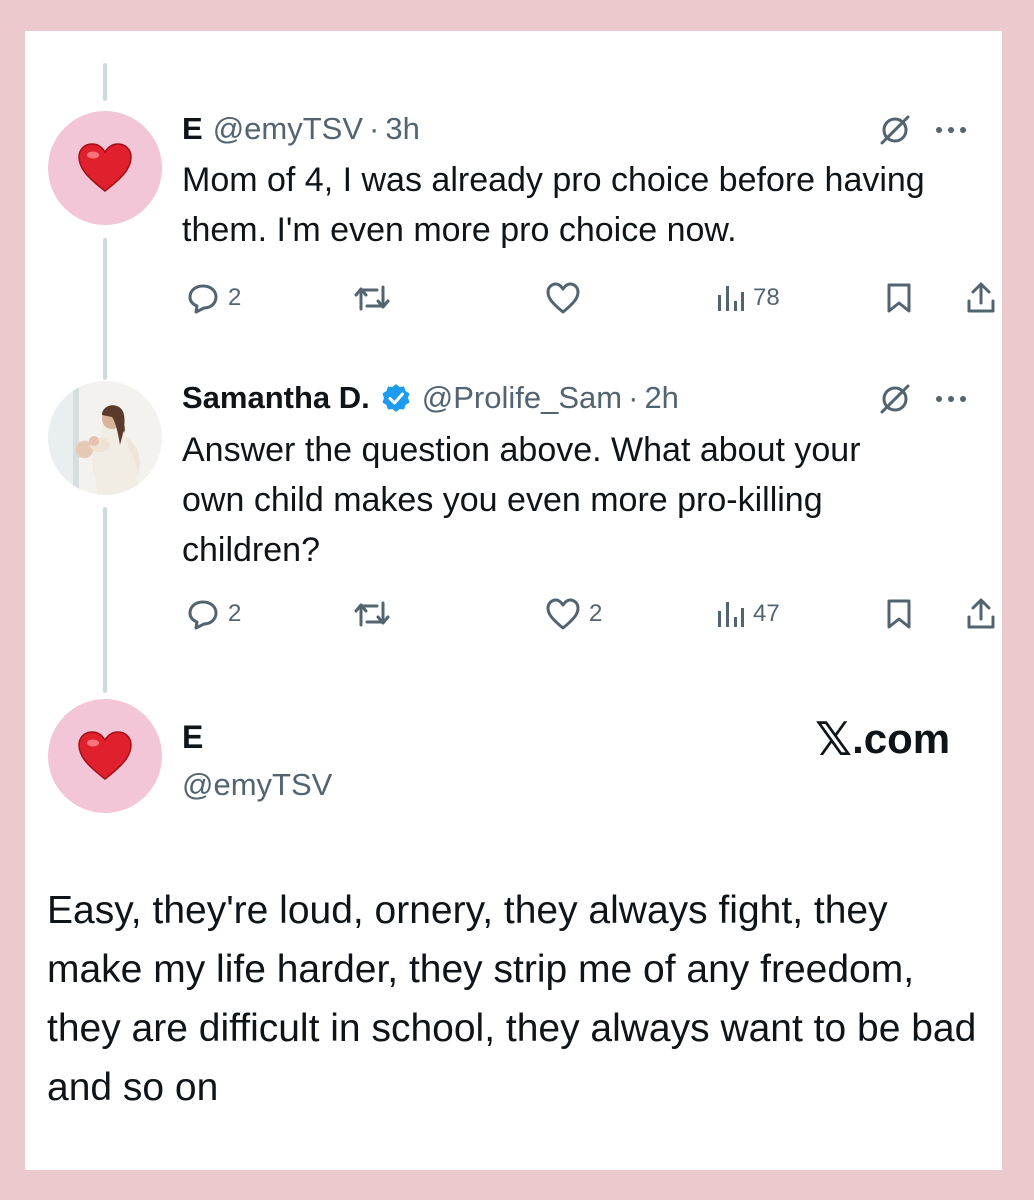 This screenshot has width=1034, height=1200. I want to click on timestamp: 2h, so click(661, 398).